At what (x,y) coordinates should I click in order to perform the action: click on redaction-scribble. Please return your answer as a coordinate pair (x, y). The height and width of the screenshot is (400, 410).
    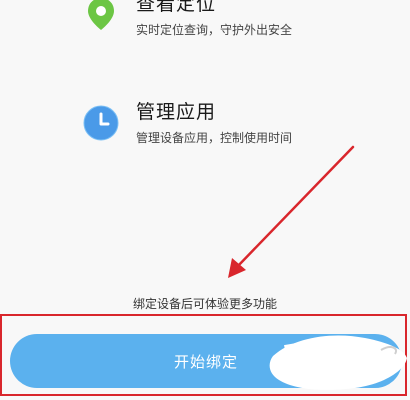
    Looking at the image, I should click on (338, 362).